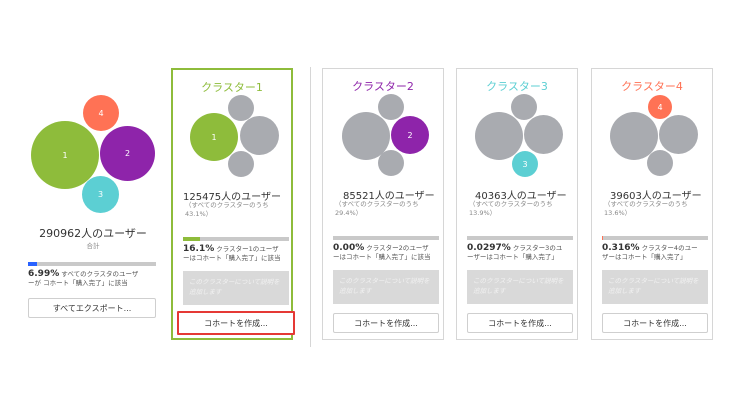 Image resolution: width=747 pixels, height=420 pixels. I want to click on cluster-title: クラスター3, so click(517, 86).